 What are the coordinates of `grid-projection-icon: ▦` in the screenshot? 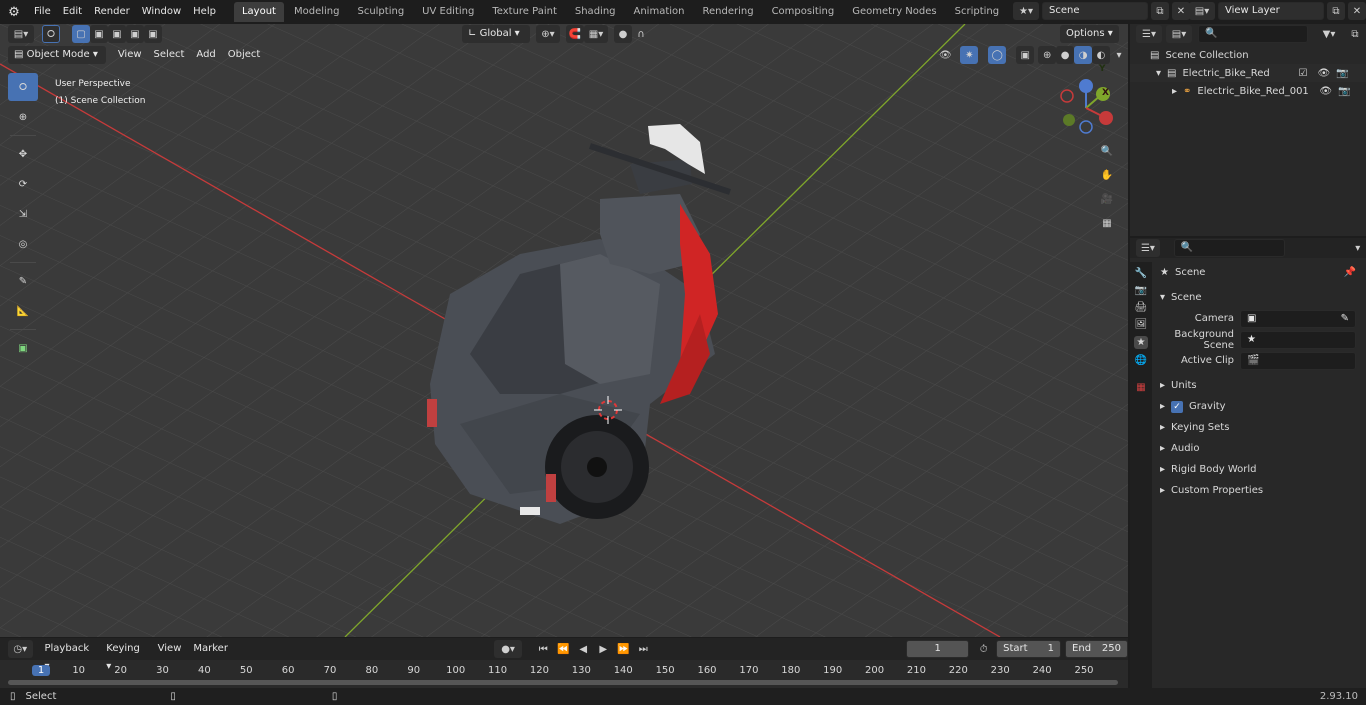 It's located at (1107, 223).